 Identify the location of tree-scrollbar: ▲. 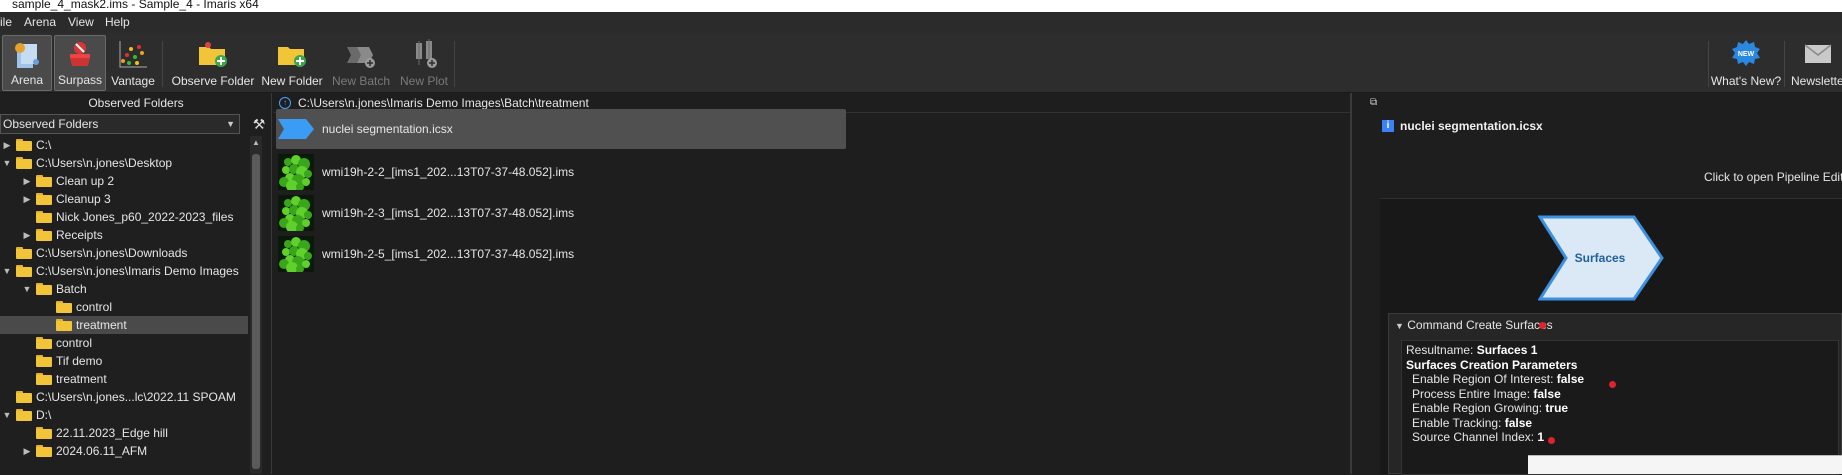
(256, 305).